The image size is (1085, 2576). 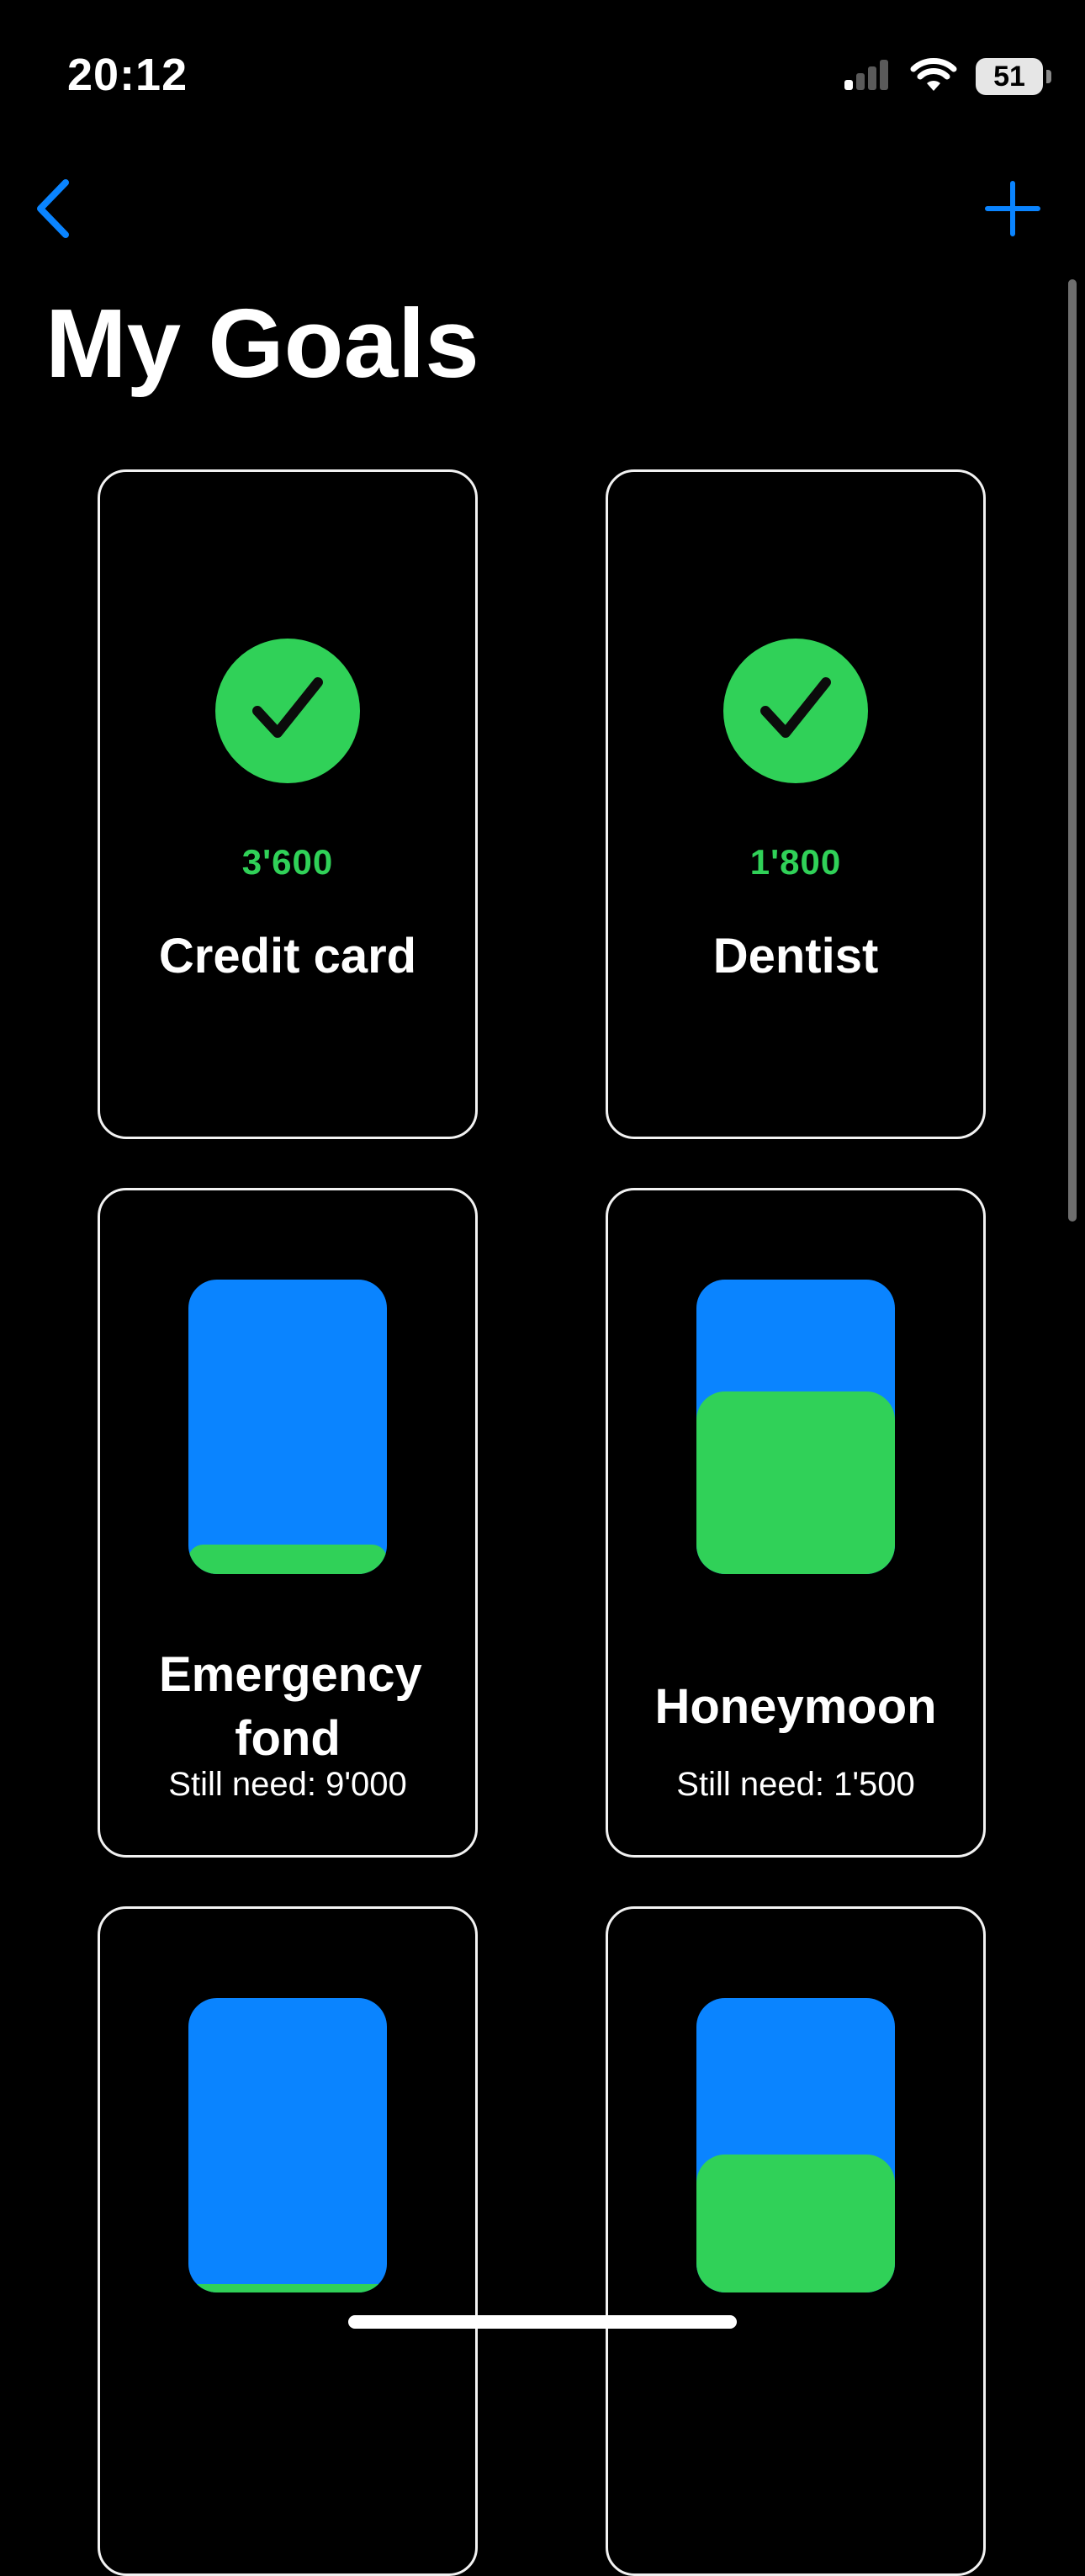 What do you see at coordinates (287, 956) in the screenshot?
I see `goal-name: Credit card` at bounding box center [287, 956].